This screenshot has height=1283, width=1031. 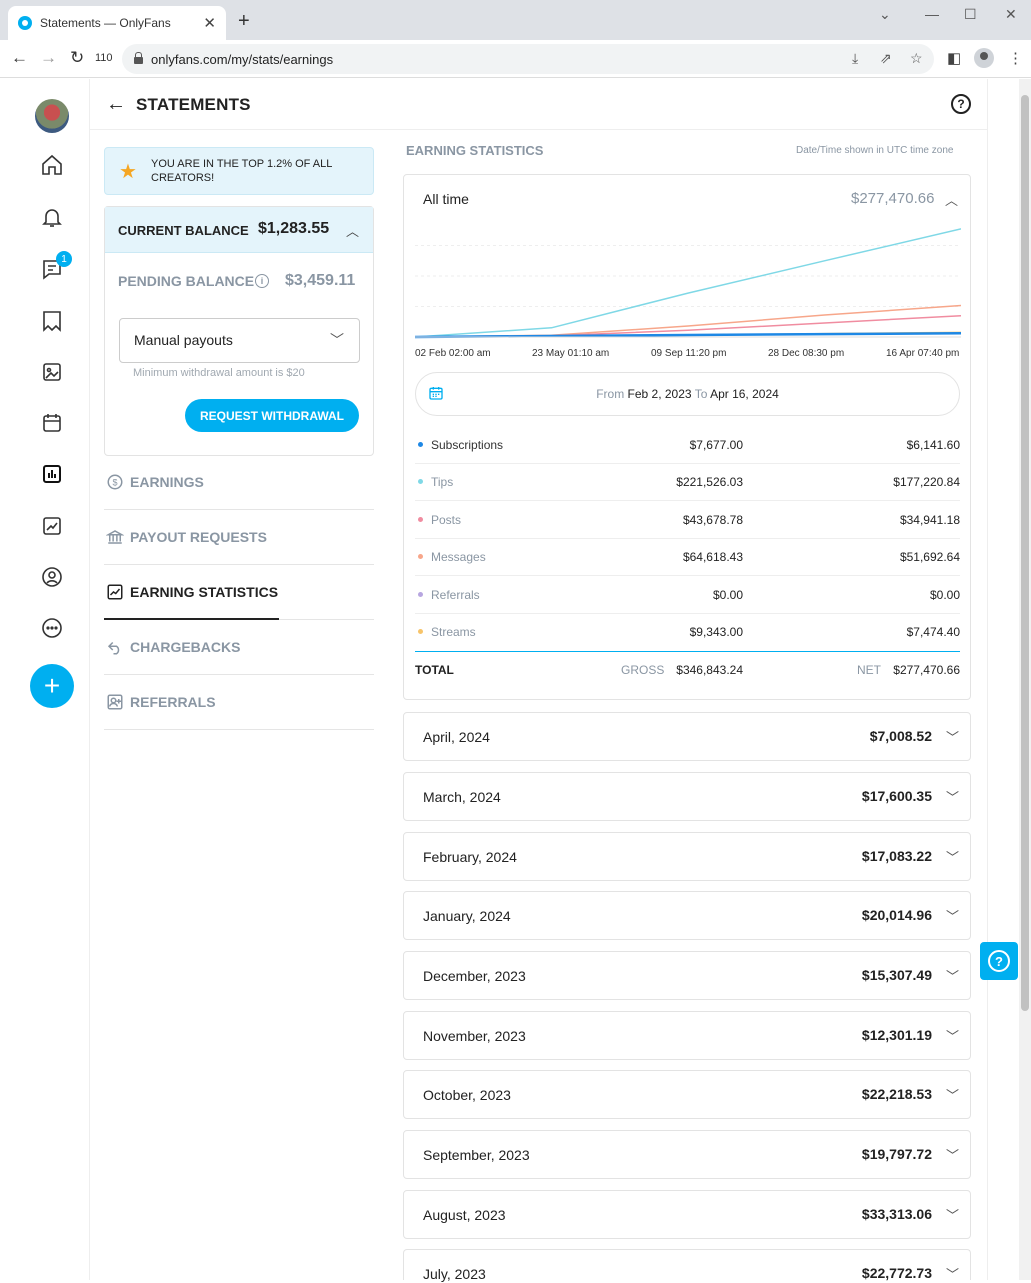 I want to click on month-label: December, 2023, so click(x=474, y=976).